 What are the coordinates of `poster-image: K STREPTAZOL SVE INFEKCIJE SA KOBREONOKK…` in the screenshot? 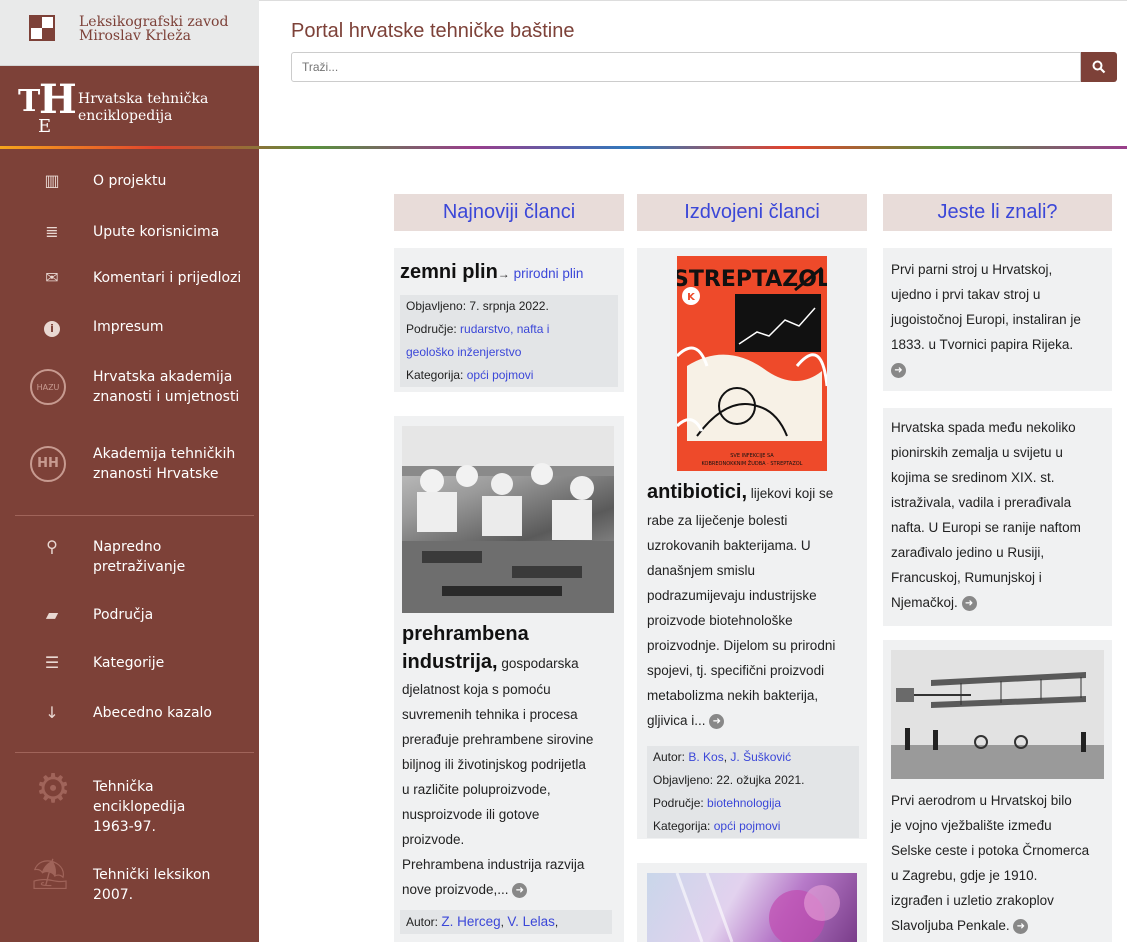 It's located at (752, 363).